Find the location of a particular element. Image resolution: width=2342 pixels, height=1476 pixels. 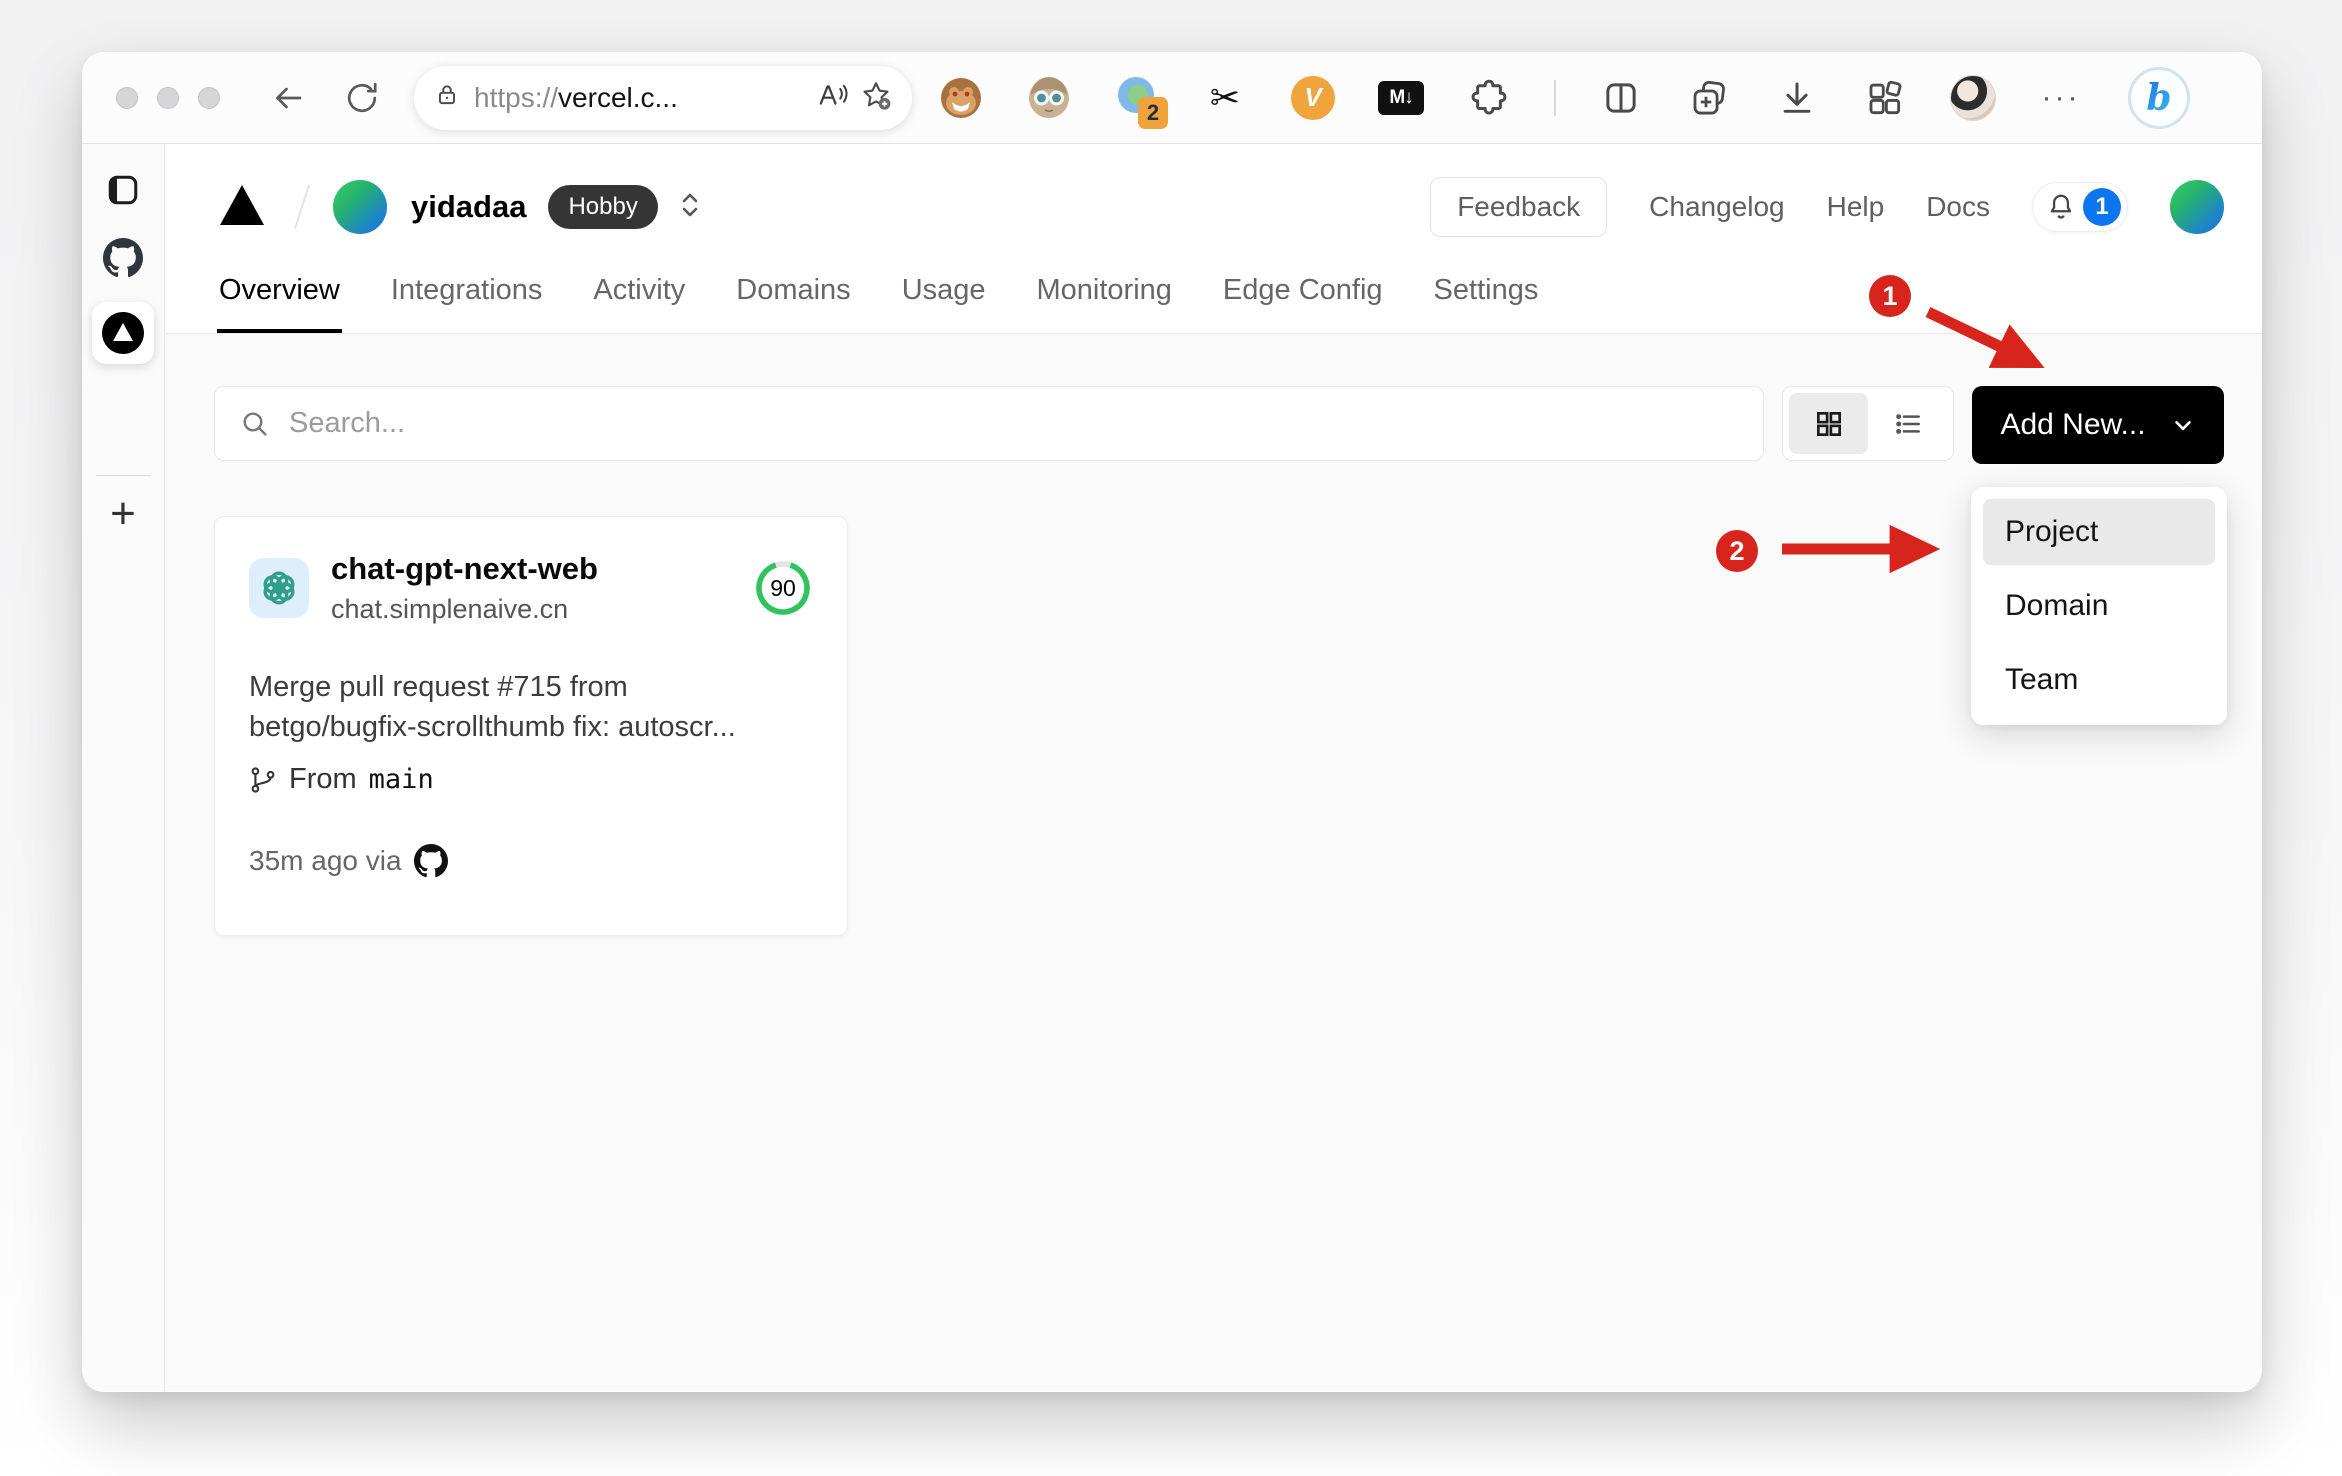

list-view-icon is located at coordinates (1907, 423).